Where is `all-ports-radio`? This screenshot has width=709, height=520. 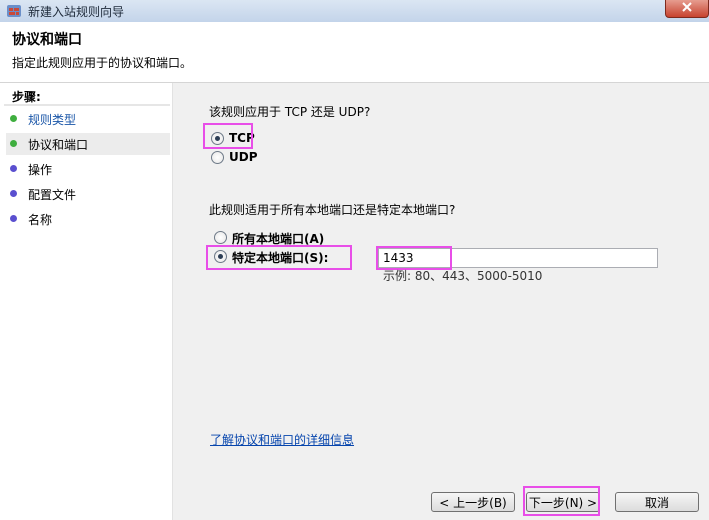
all-ports-radio is located at coordinates (220, 237).